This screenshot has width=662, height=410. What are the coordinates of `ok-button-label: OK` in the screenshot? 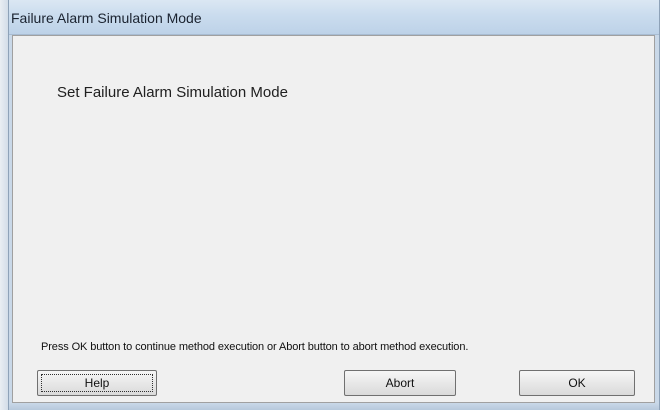 It's located at (577, 383).